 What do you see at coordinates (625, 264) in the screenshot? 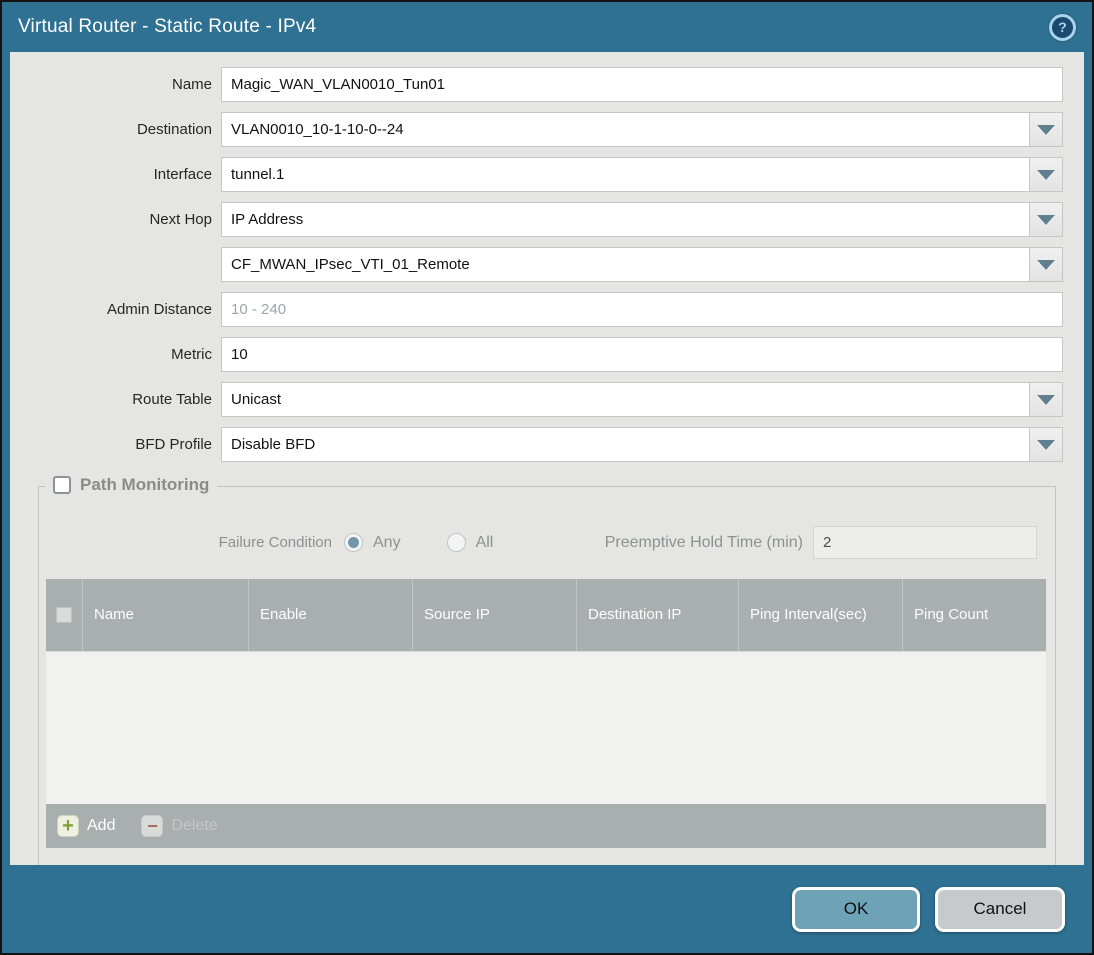
I see `next-hop-address-input` at bounding box center [625, 264].